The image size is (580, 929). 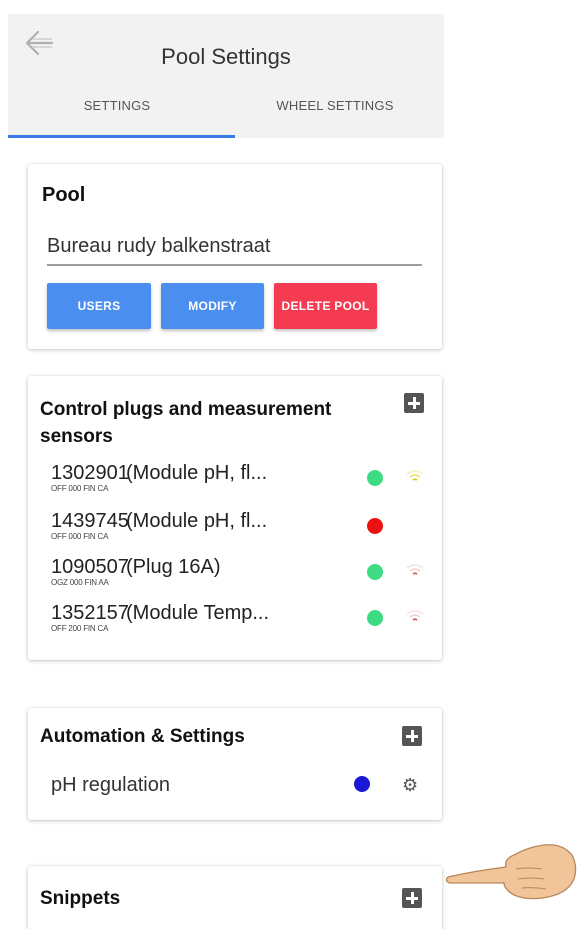 What do you see at coordinates (117, 115) in the screenshot?
I see `tab-settings: SETTINGS` at bounding box center [117, 115].